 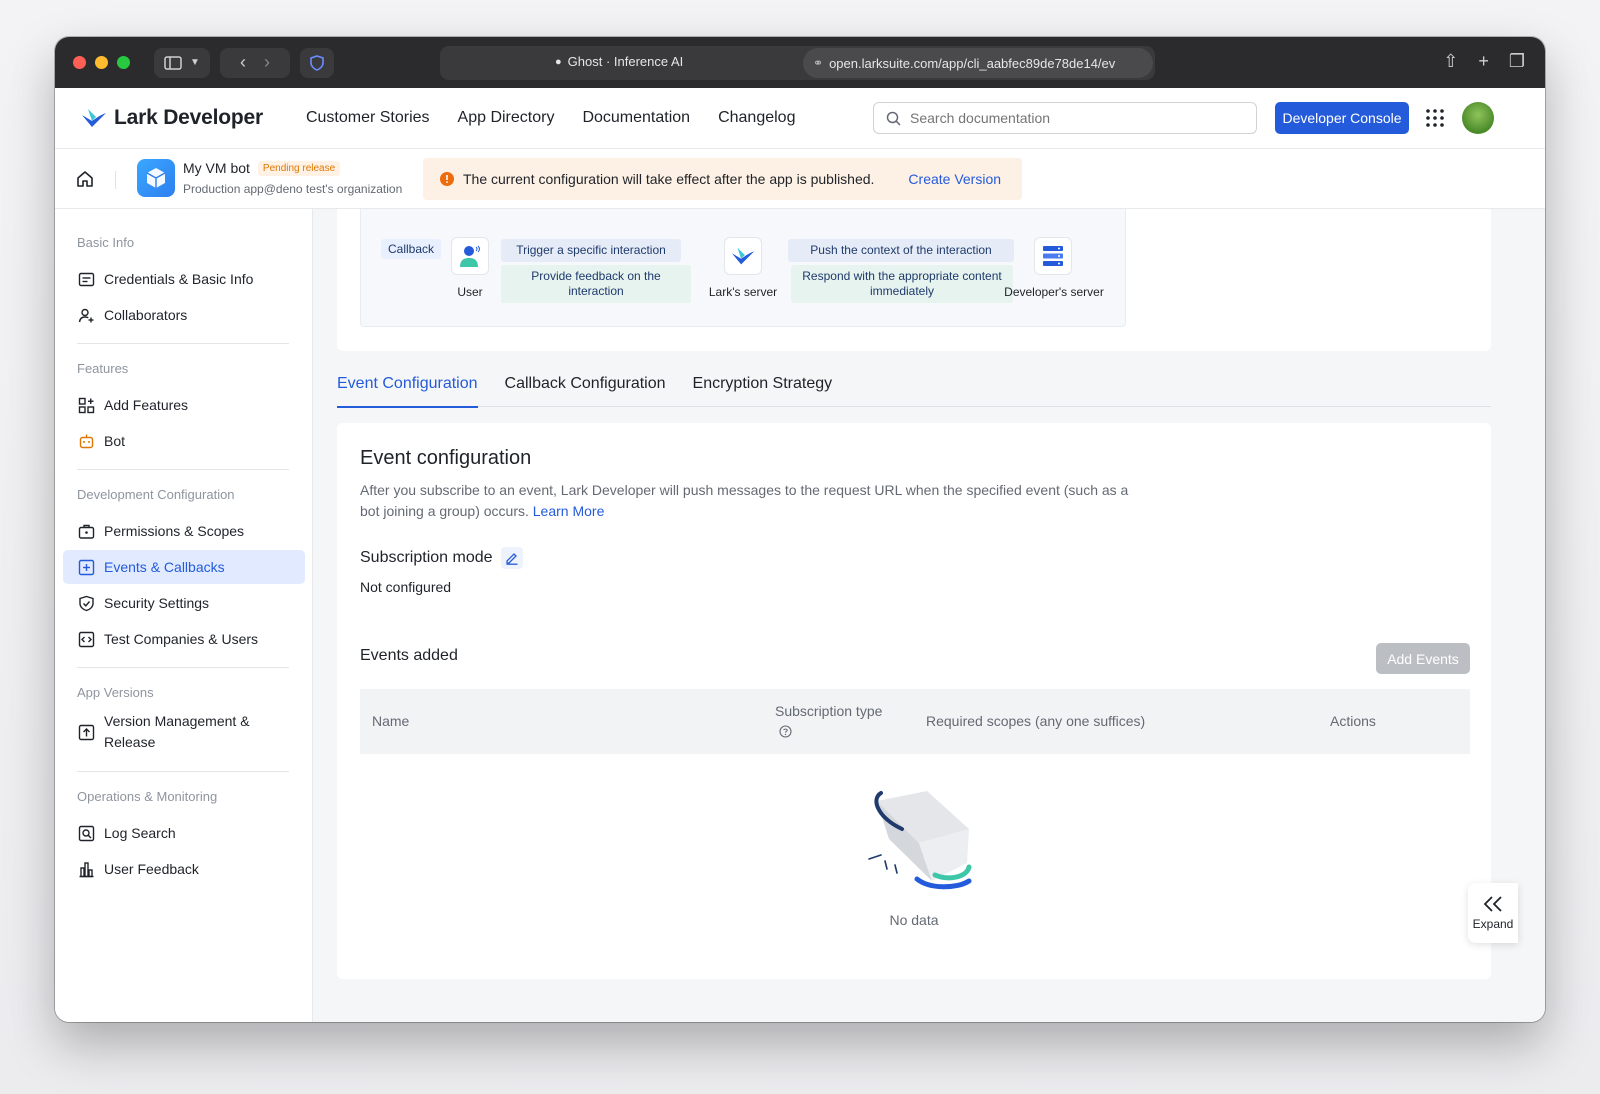 What do you see at coordinates (1478, 118) in the screenshot?
I see `user-avatar` at bounding box center [1478, 118].